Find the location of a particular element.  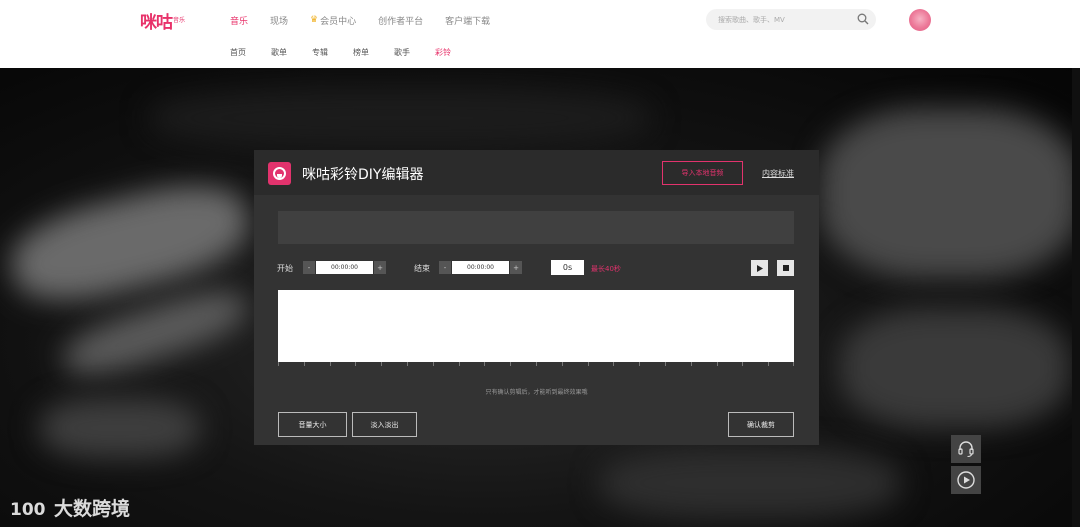

duration-limit-note: 最长40秒 is located at coordinates (606, 269).